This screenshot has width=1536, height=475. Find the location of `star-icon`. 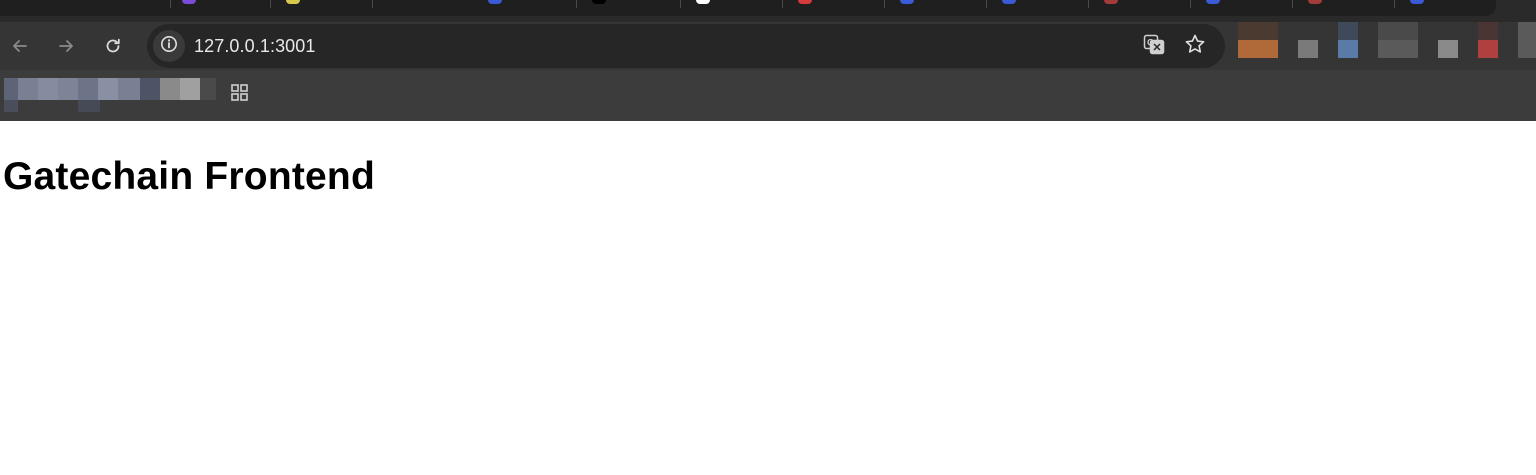

star-icon is located at coordinates (1195, 46).